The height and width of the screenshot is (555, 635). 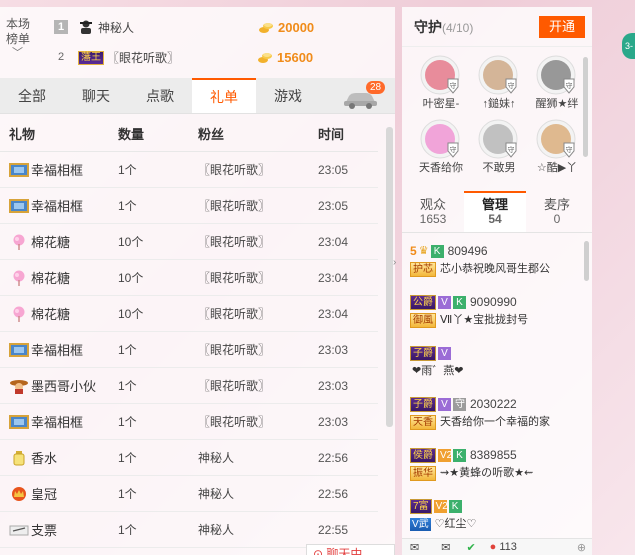 I want to click on fan-badge: 御風, so click(x=423, y=320).